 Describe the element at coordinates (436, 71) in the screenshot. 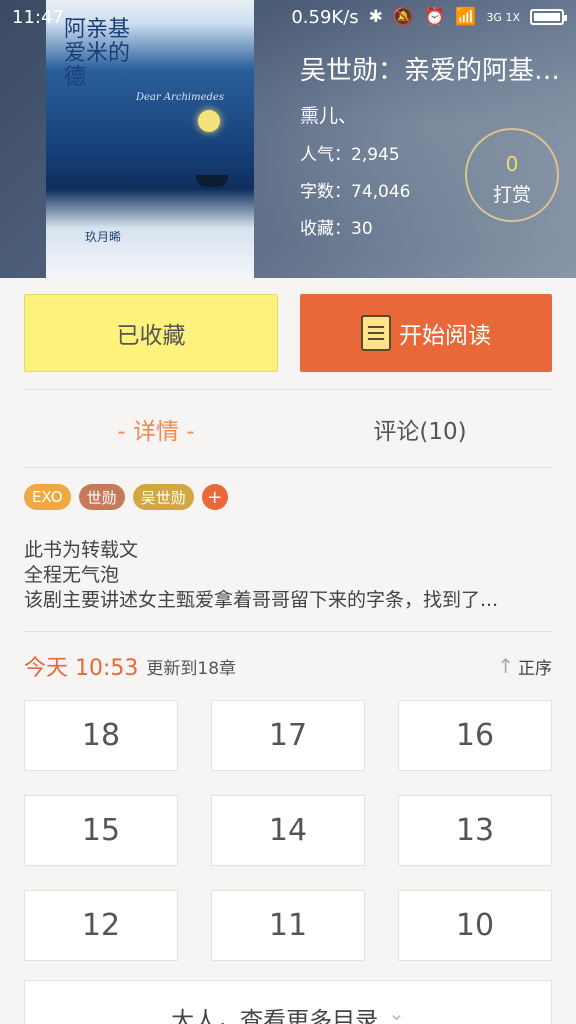

I see `book-title: 吴世勋：亲爱的阿基米德` at that location.